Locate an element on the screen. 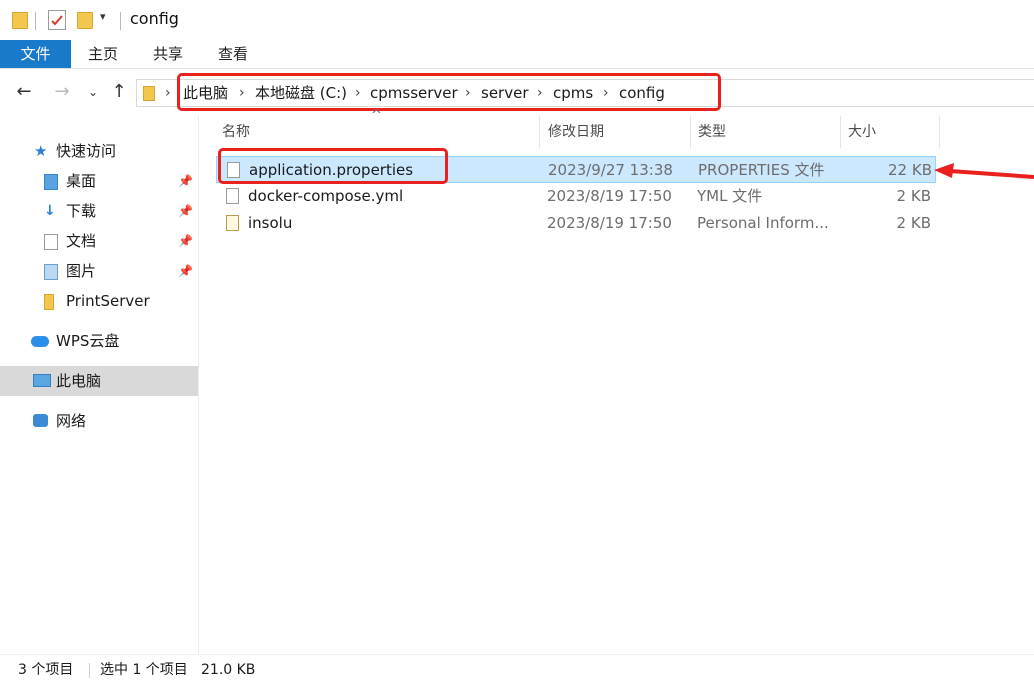 The image size is (1034, 686). sidebar-item-label: 网络 is located at coordinates (71, 421).